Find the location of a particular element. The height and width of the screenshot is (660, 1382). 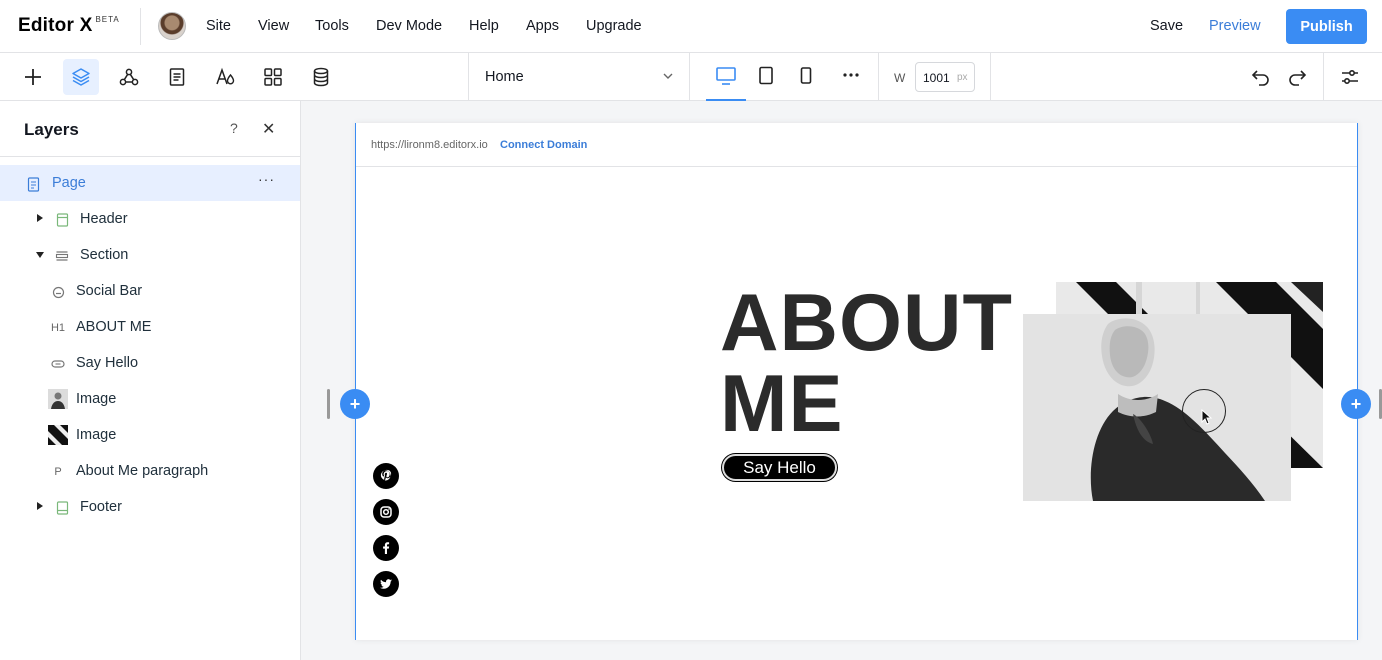

width-unit: px is located at coordinates (962, 77).